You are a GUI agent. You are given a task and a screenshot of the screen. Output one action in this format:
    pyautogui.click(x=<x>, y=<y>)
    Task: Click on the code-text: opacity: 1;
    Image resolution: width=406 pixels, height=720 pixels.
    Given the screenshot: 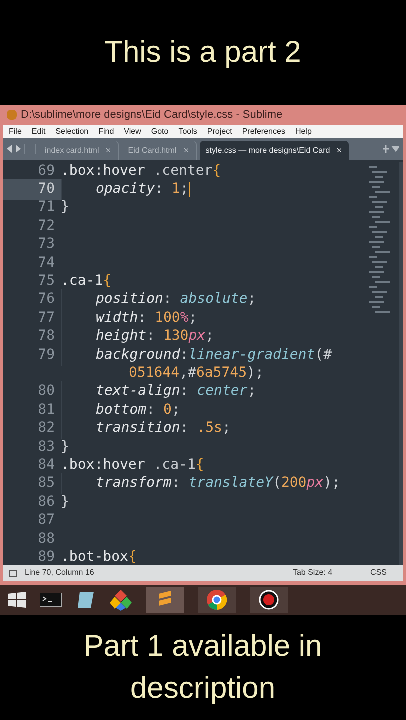 What is the action you would take?
    pyautogui.click(x=125, y=189)
    